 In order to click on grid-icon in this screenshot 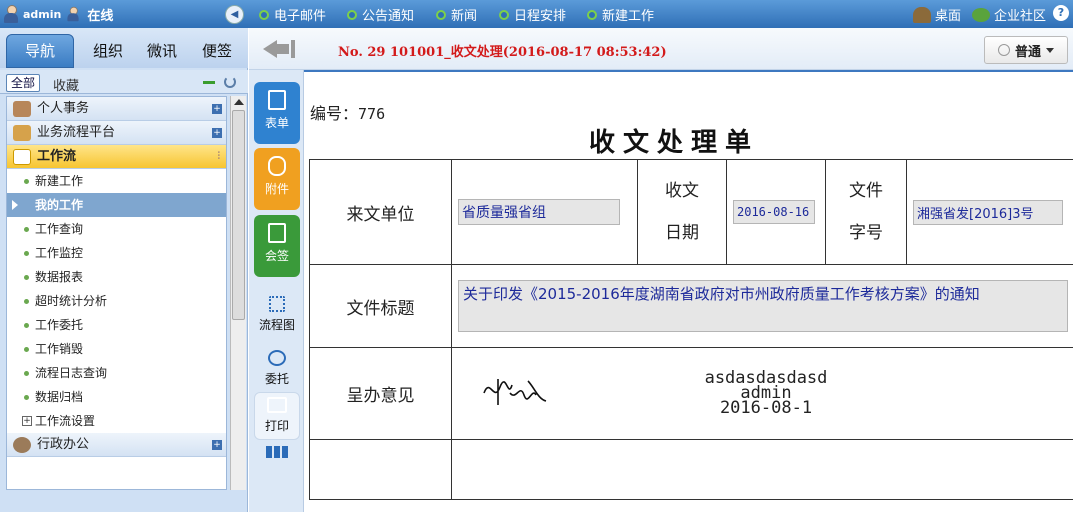, I will do `click(277, 452)`.